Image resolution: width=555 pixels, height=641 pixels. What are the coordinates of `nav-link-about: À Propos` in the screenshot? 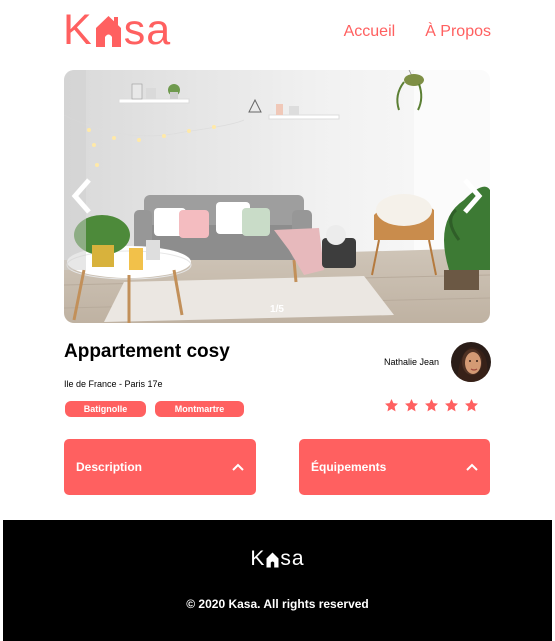 It's located at (458, 32).